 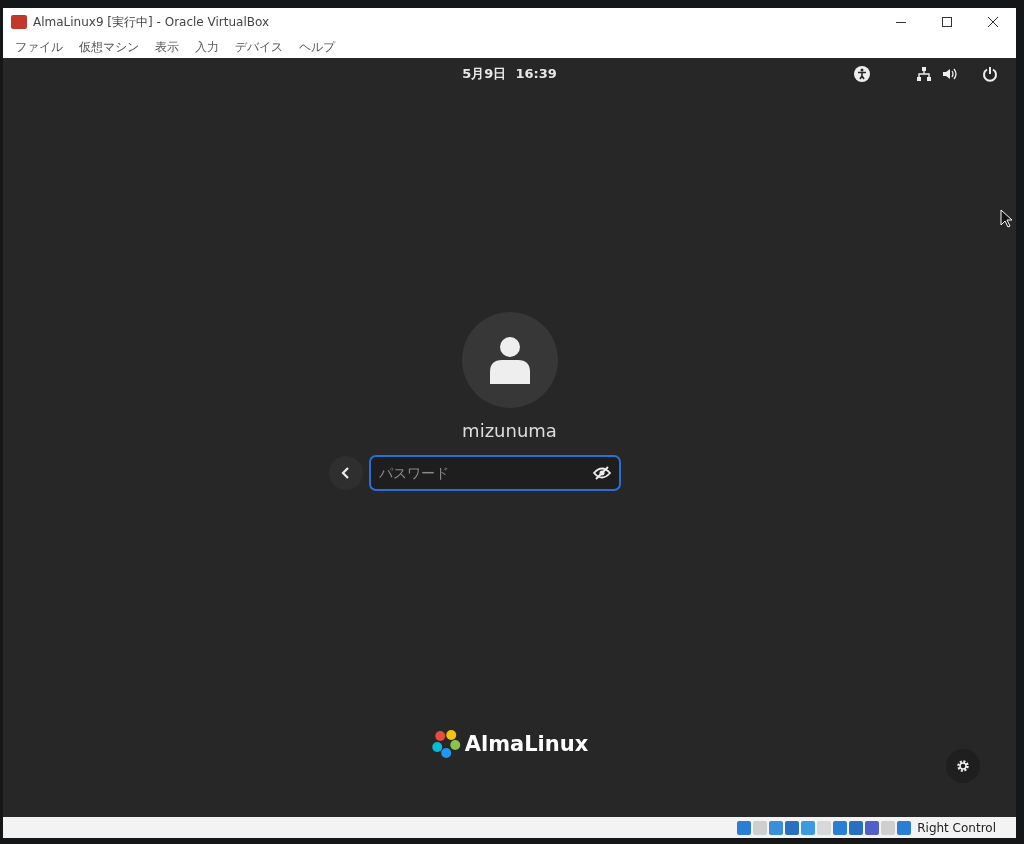 What do you see at coordinates (990, 74) in the screenshot?
I see `power-icon` at bounding box center [990, 74].